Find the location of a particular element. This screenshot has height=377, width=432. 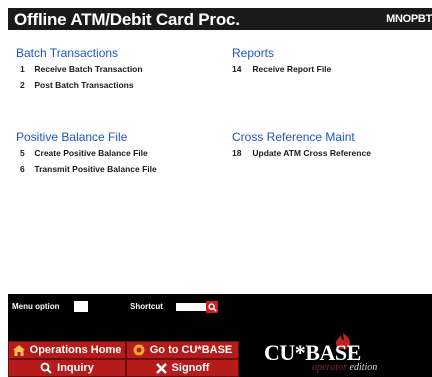

menu-item-number: 2 is located at coordinates (22, 85).